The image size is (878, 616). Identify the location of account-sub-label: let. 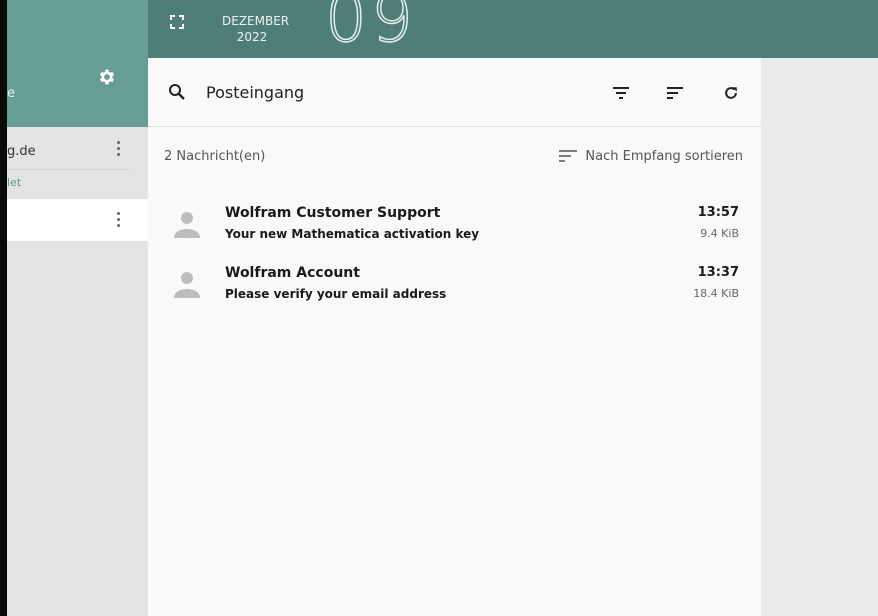
(14, 182).